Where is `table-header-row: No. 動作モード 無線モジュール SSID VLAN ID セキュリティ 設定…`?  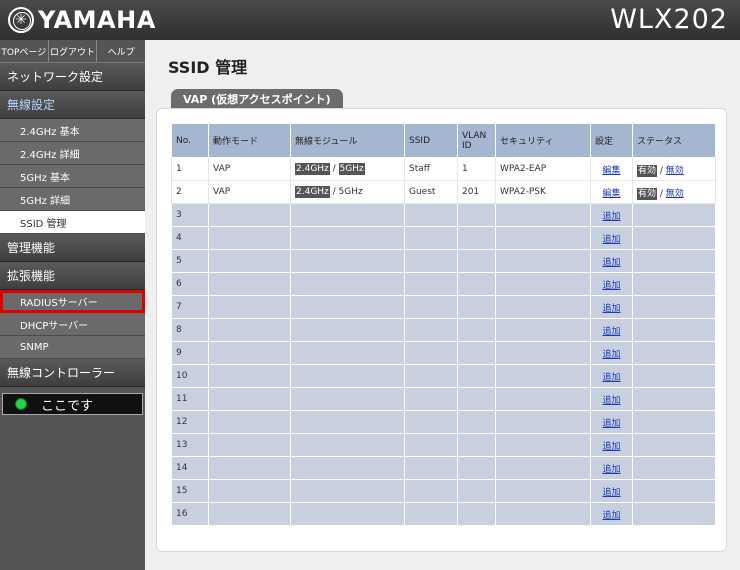 table-header-row: No. 動作モード 無線モジュール SSID VLAN ID セキュリティ 設定… is located at coordinates (443, 140).